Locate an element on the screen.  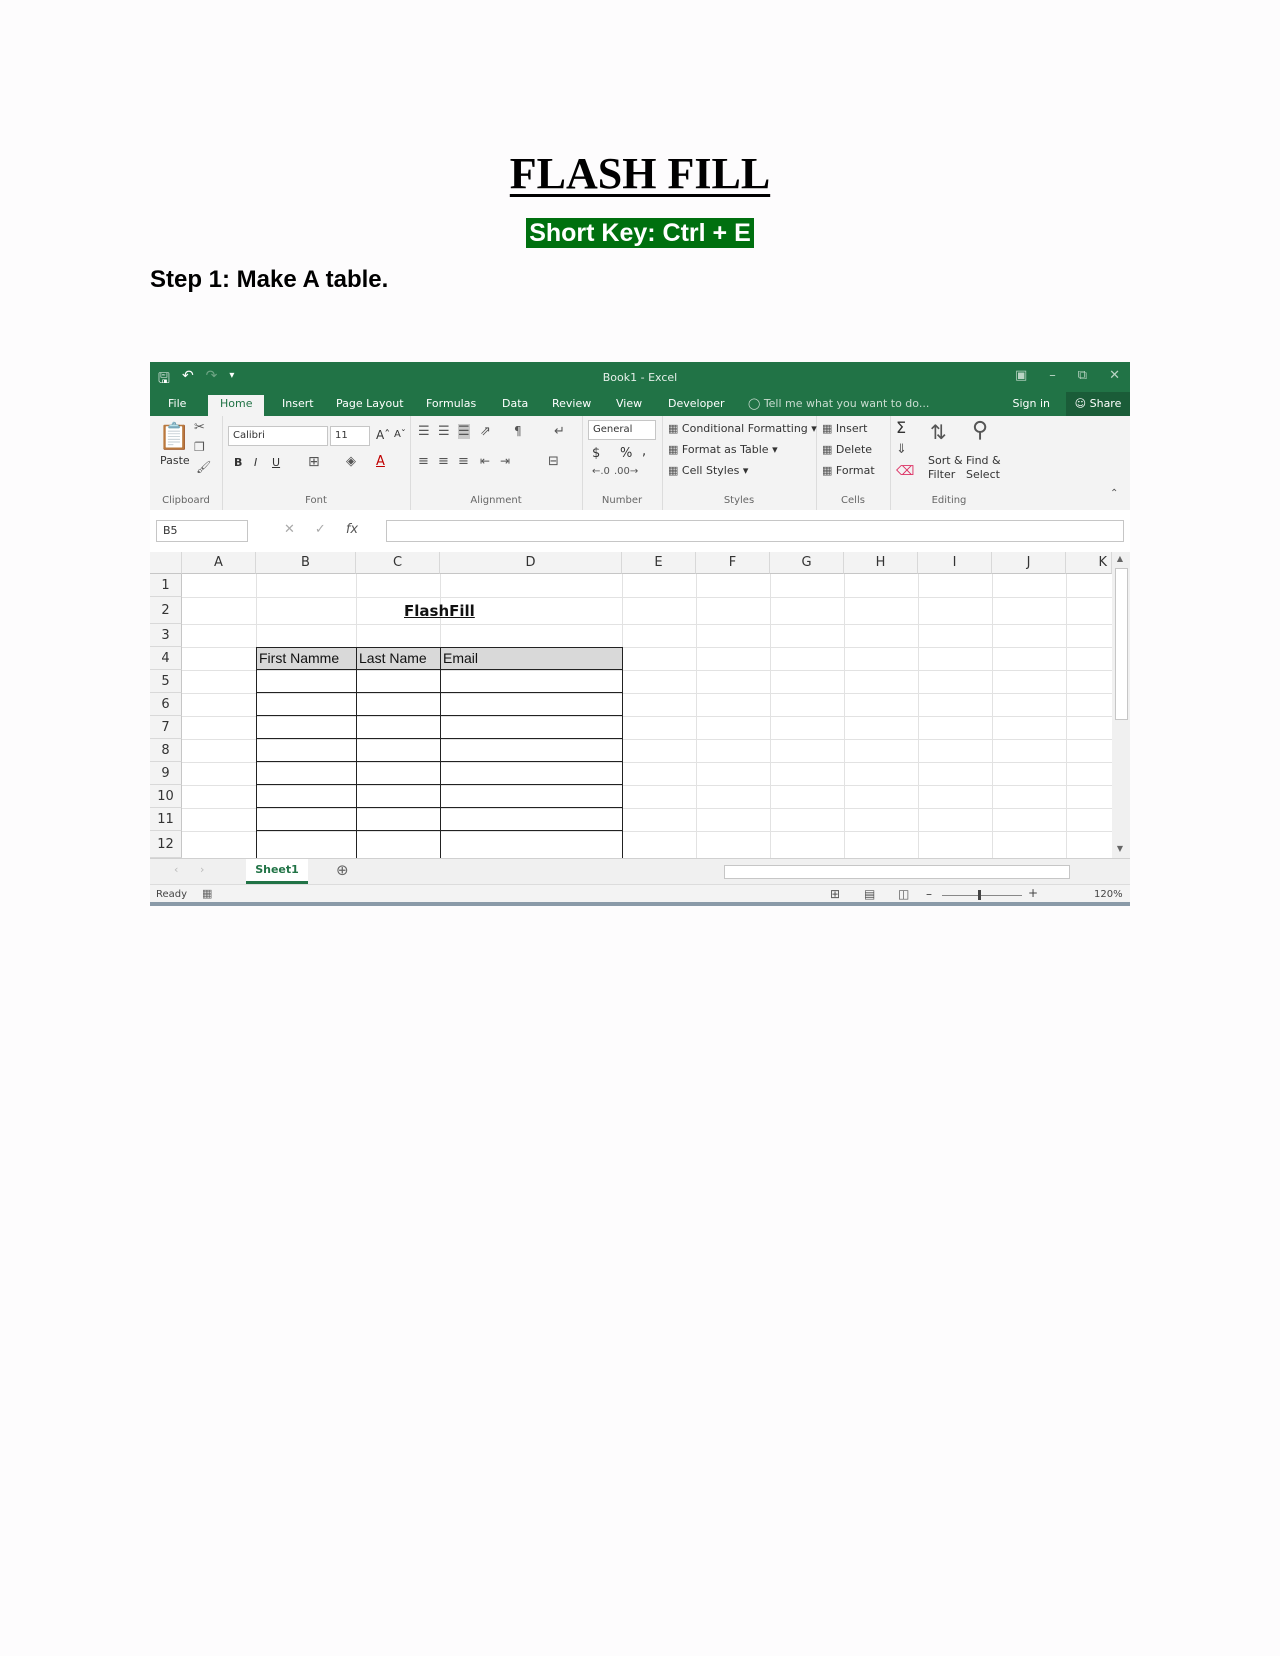
align-middle-icon: ☰ is located at coordinates (444, 431).